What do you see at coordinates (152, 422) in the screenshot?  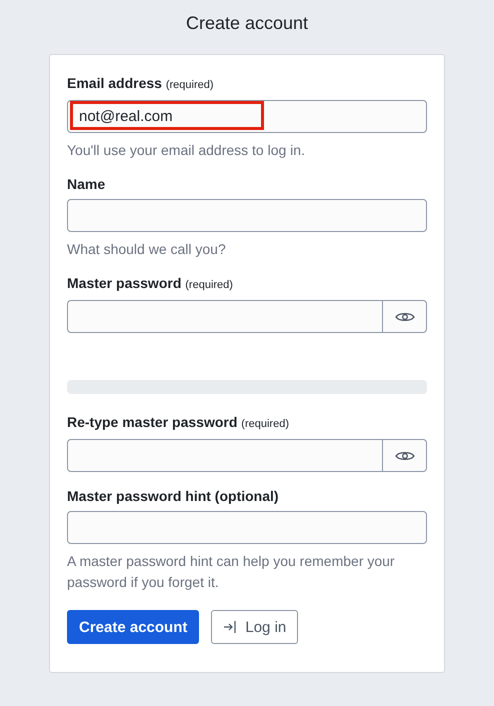 I see `field-label: Re-type master password` at bounding box center [152, 422].